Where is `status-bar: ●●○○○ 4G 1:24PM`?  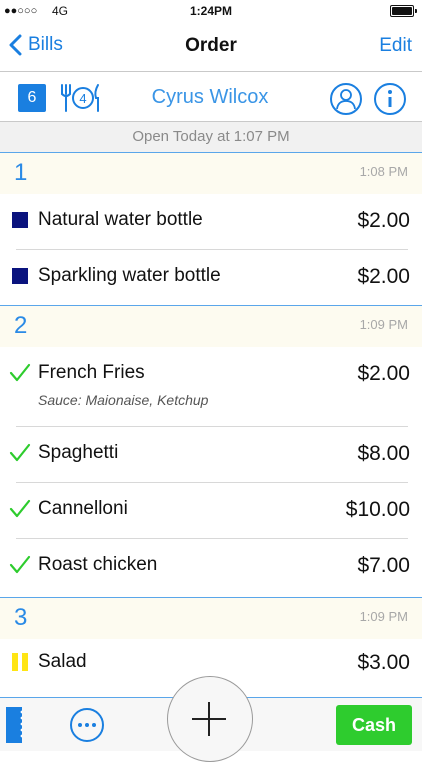 status-bar: ●●○○○ 4G 1:24PM is located at coordinates (211, 11).